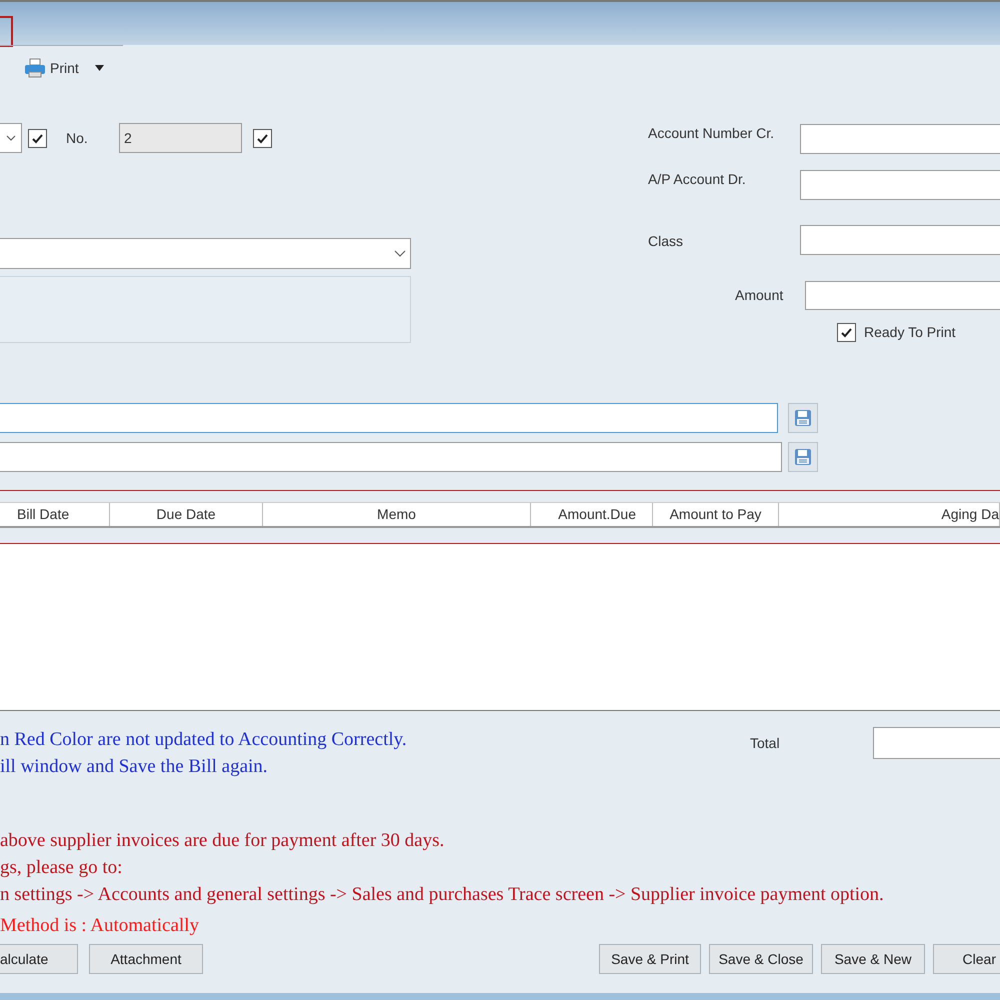  What do you see at coordinates (966, 959) in the screenshot?
I see `action-button: Clear` at bounding box center [966, 959].